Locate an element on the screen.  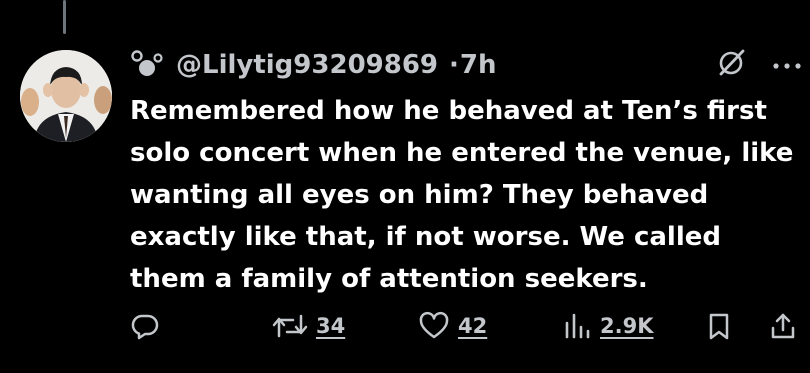
tweet-actions: 34 42 2.9K is located at coordinates (470, 326).